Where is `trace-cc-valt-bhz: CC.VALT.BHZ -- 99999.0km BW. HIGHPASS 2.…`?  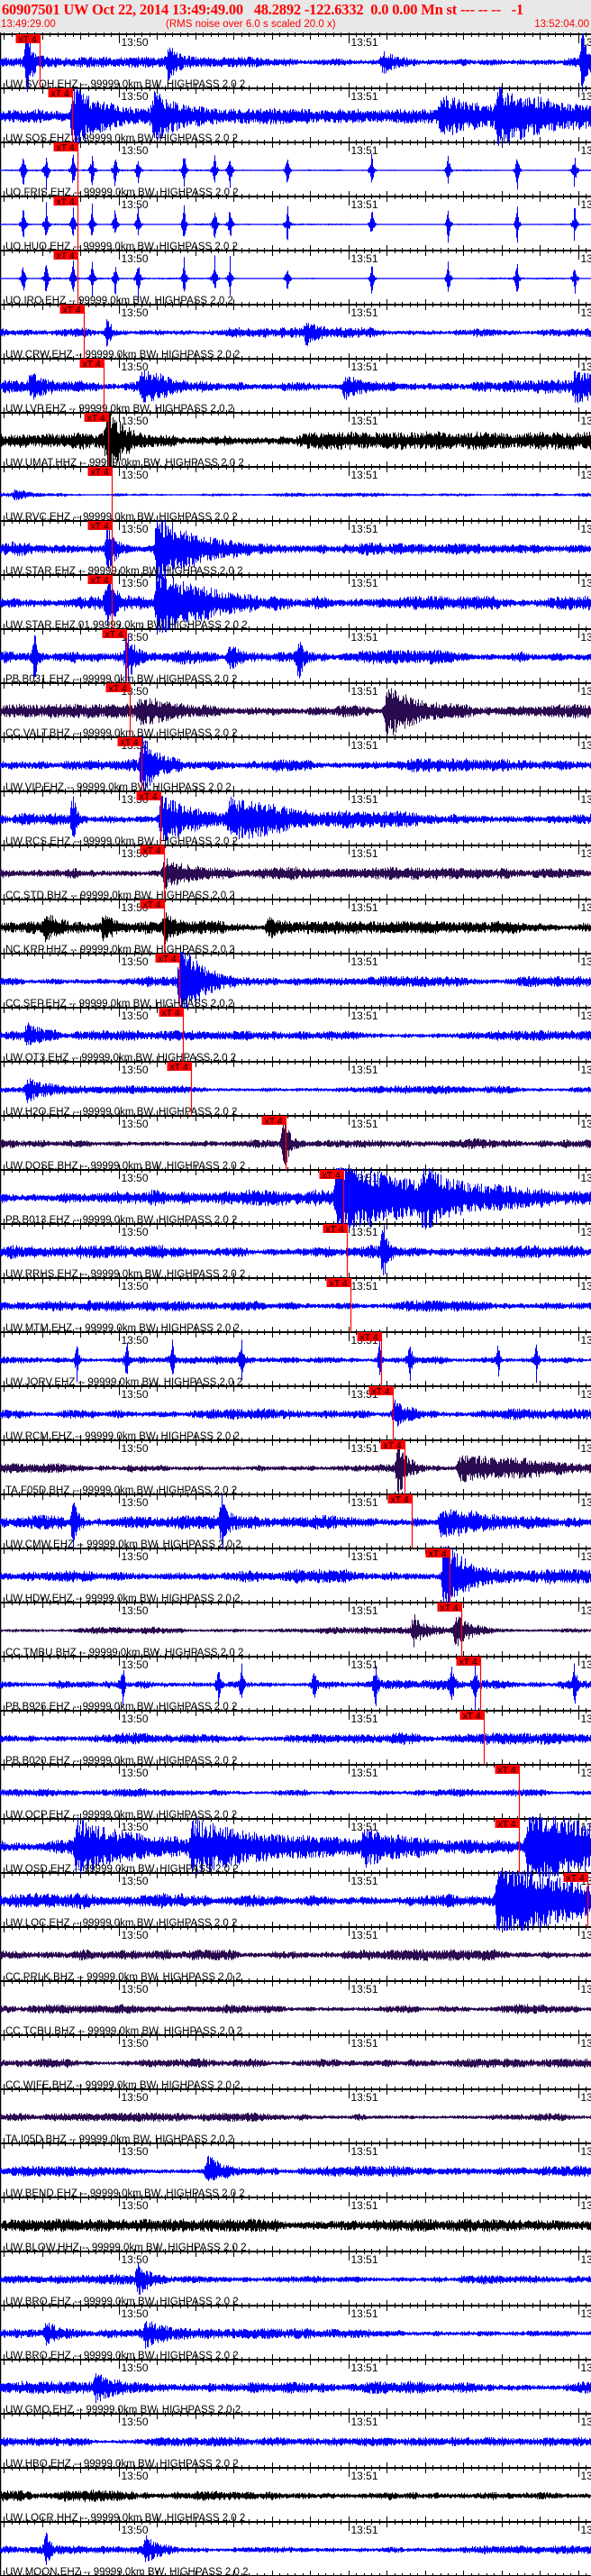 trace-cc-valt-bhz: CC.VALT.BHZ -- 99999.0km BW. HIGHPASS 2.… is located at coordinates (295, 711).